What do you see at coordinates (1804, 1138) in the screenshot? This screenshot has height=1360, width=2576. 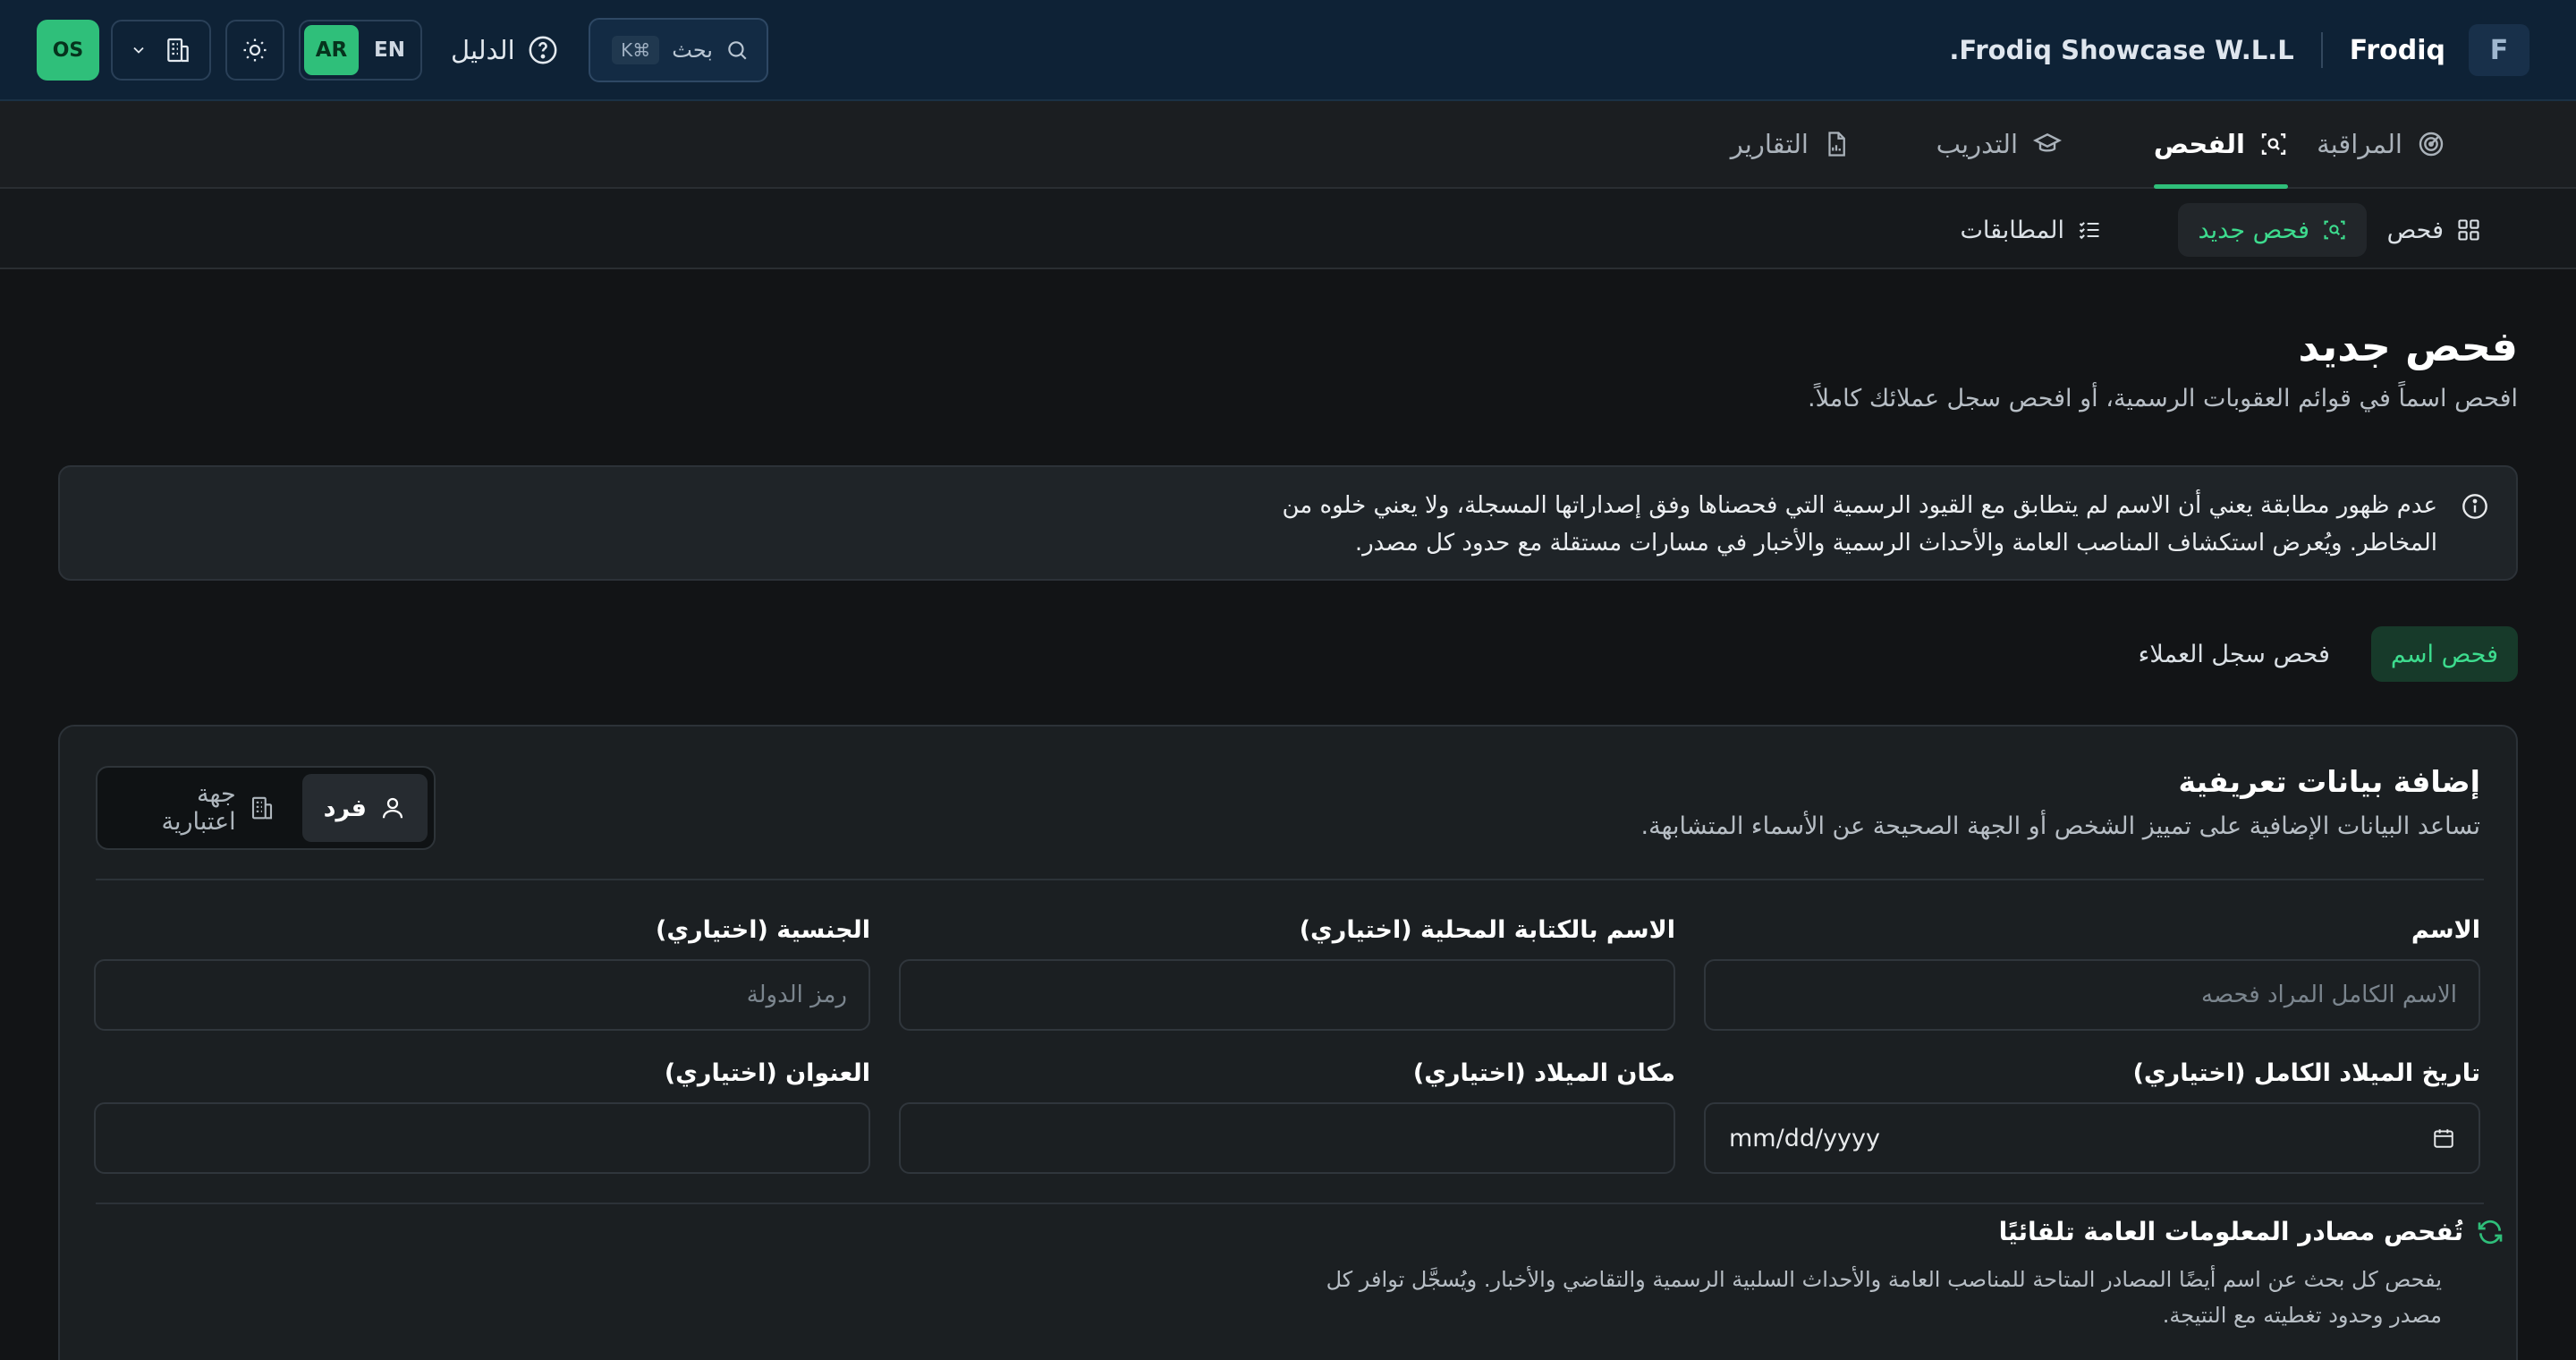 I see `dob-value: mm/dd/yyyy` at bounding box center [1804, 1138].